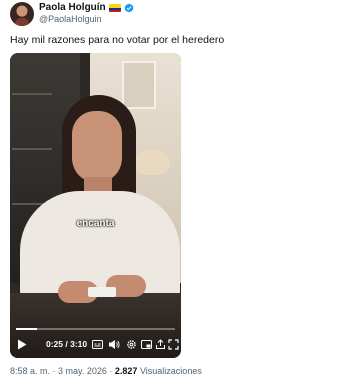 The width and height of the screenshot is (350, 380). What do you see at coordinates (30, 371) in the screenshot?
I see `tweet-time: 8:58 a. m.` at bounding box center [30, 371].